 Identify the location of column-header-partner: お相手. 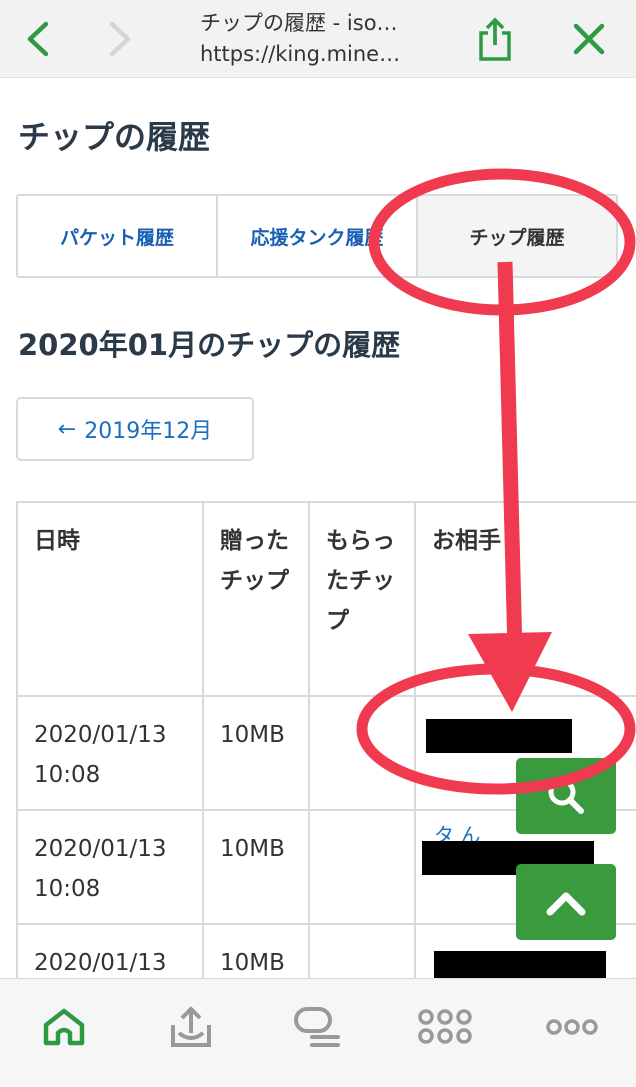
(525, 599).